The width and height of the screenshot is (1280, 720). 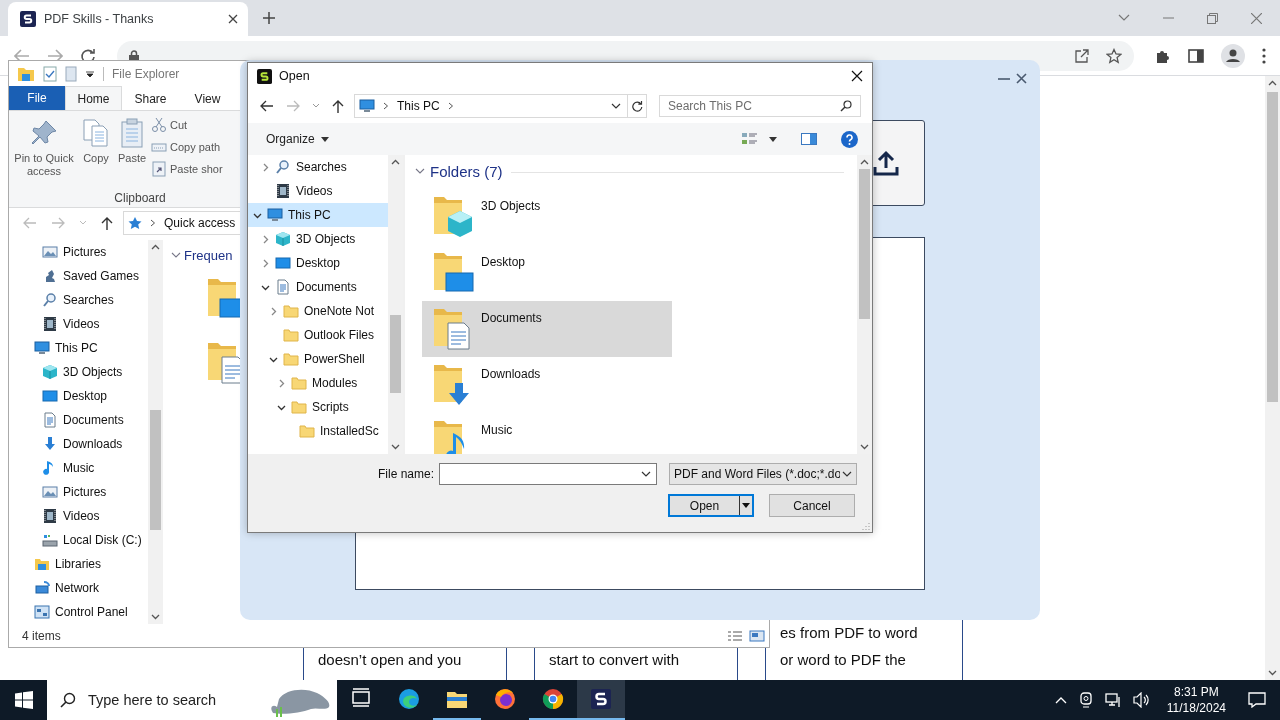 I want to click on card-text: start to convert with, so click(x=615, y=660).